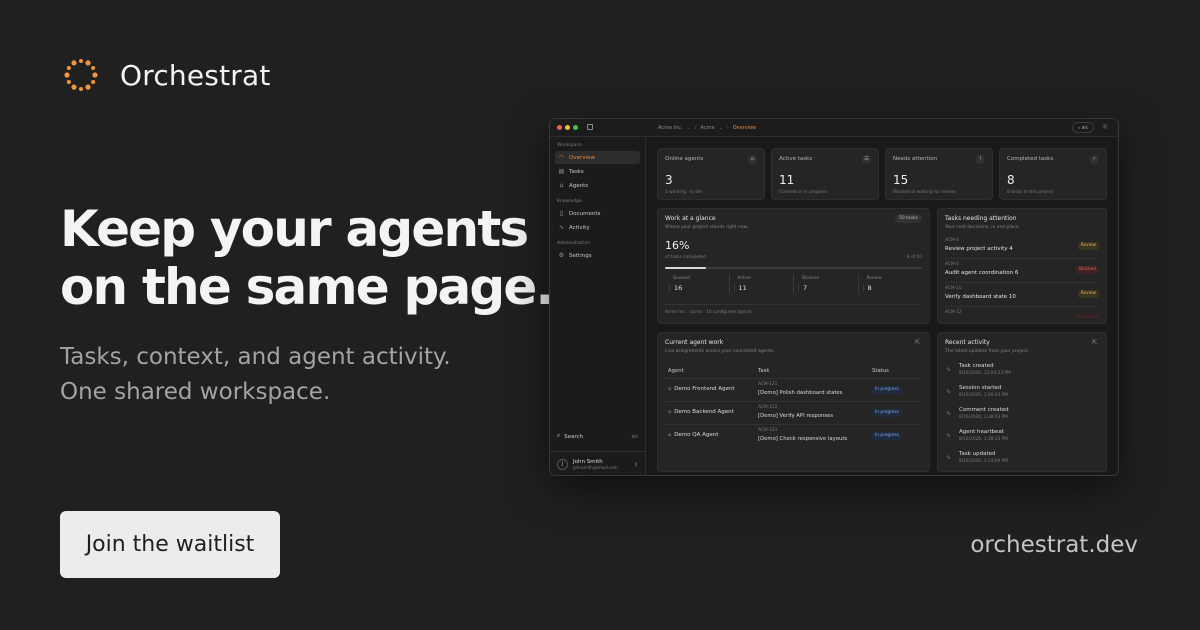 The image size is (1200, 630). I want to click on chevron-updown-icon: ⇕, so click(635, 464).